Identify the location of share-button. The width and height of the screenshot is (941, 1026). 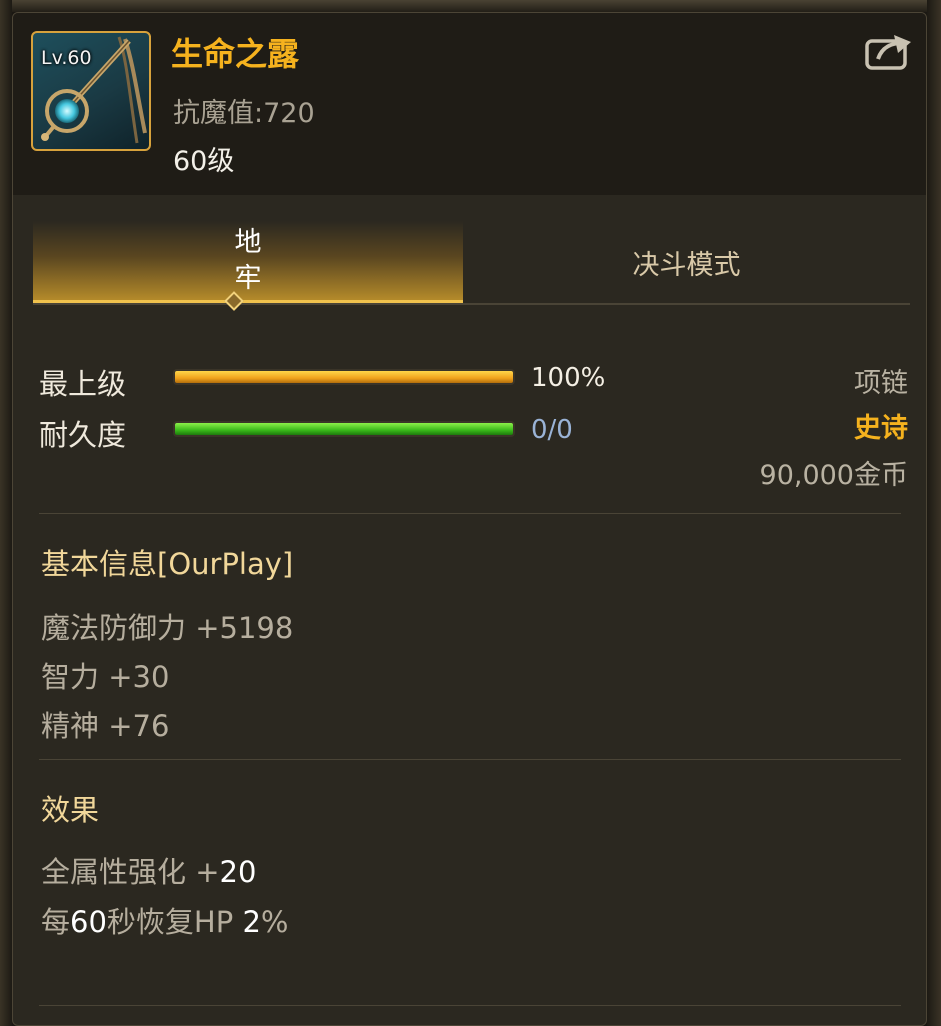
(889, 51).